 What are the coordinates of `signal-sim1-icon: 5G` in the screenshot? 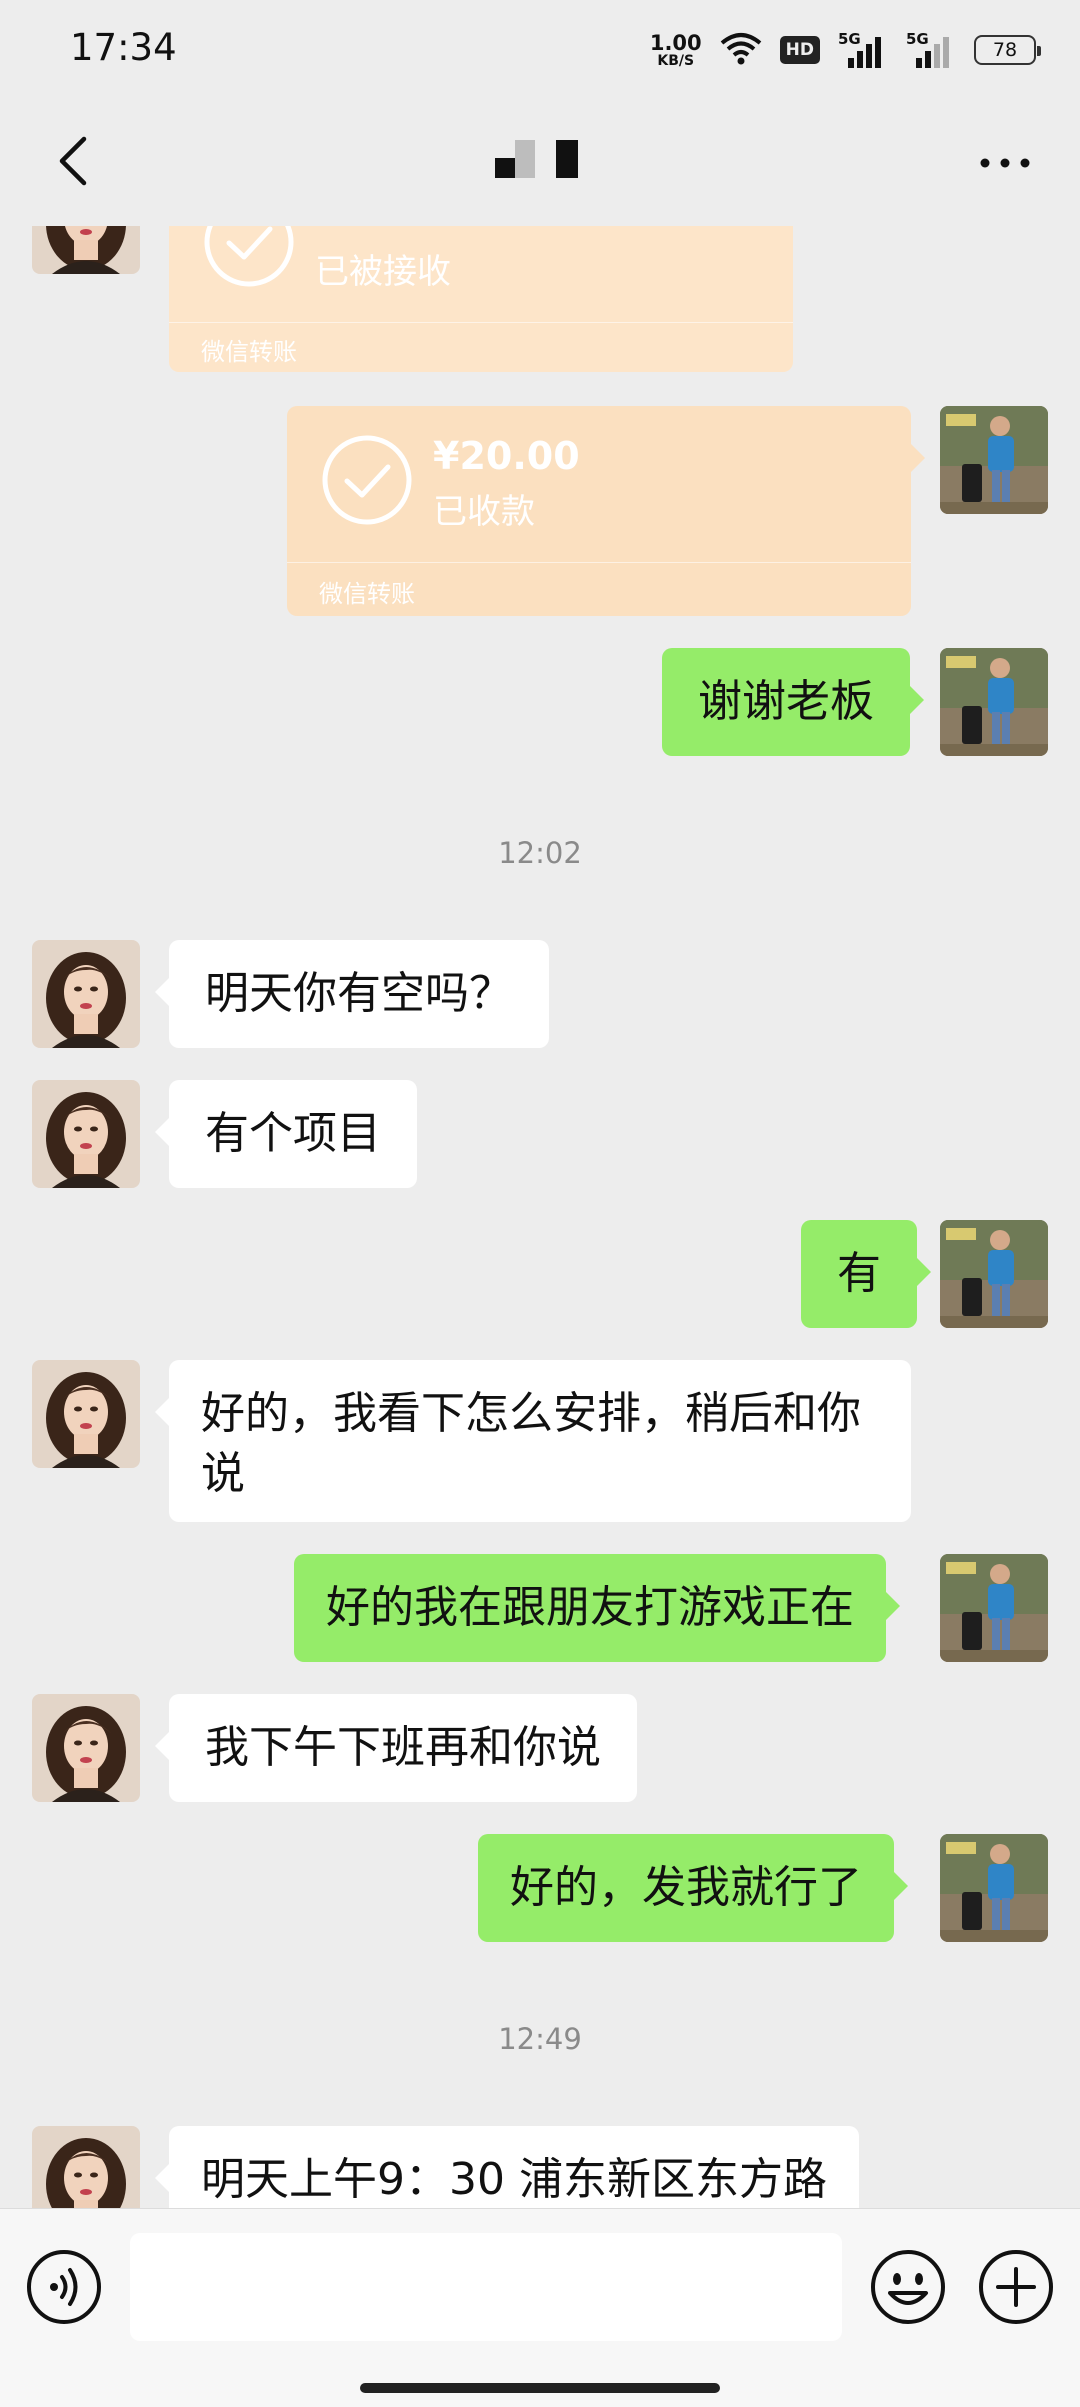 It's located at (863, 50).